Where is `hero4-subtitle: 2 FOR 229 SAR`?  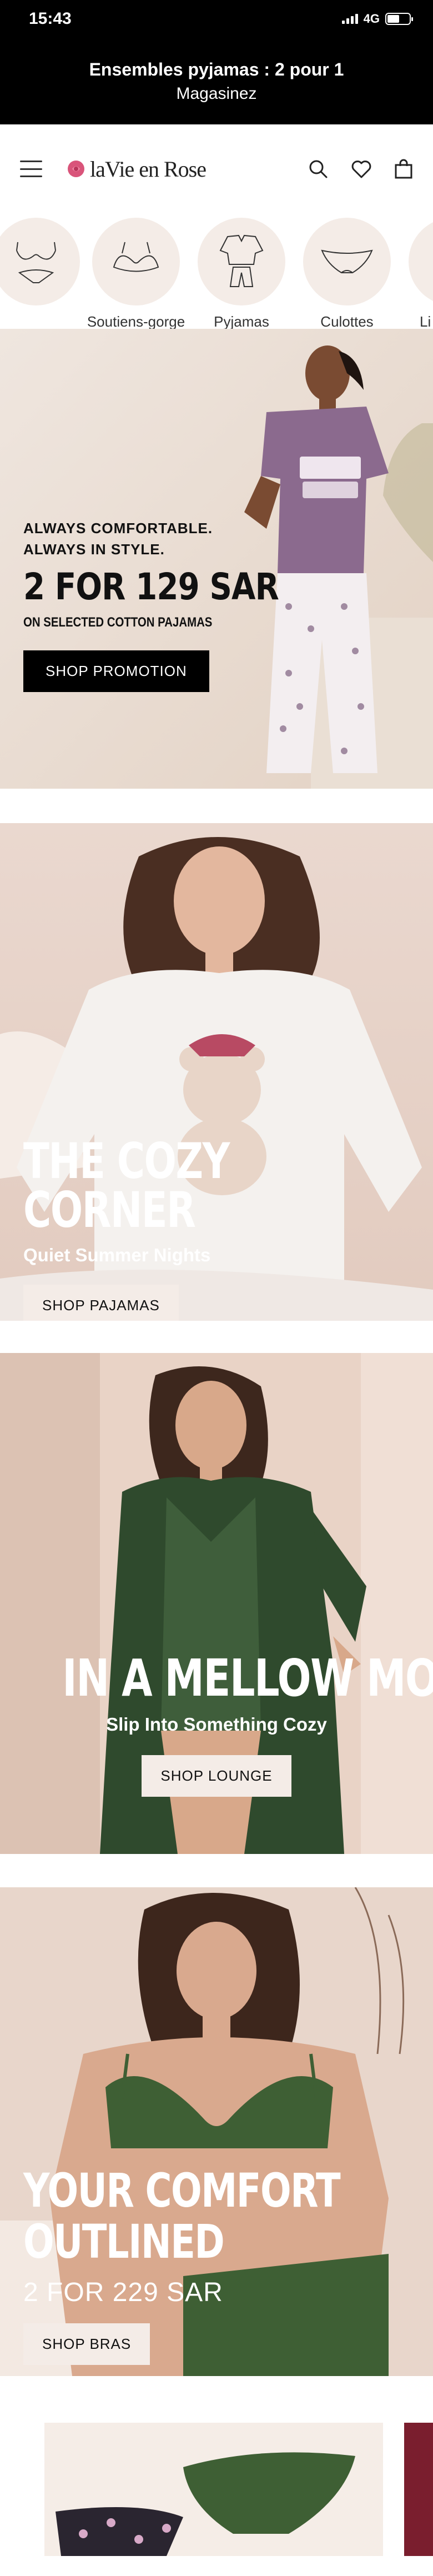 hero4-subtitle: 2 FOR 229 SAR is located at coordinates (123, 2293).